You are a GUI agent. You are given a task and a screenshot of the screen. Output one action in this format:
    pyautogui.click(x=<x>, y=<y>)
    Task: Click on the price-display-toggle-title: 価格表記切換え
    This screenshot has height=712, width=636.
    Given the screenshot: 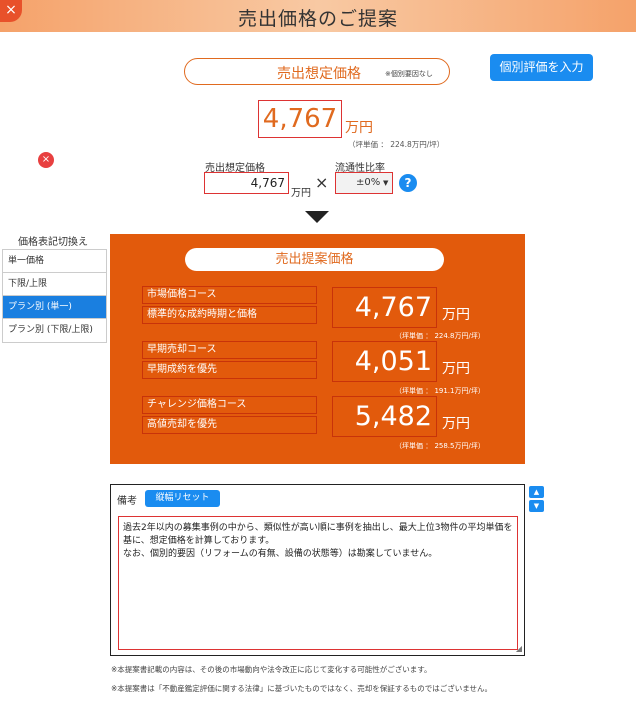 What is the action you would take?
    pyautogui.click(x=53, y=242)
    